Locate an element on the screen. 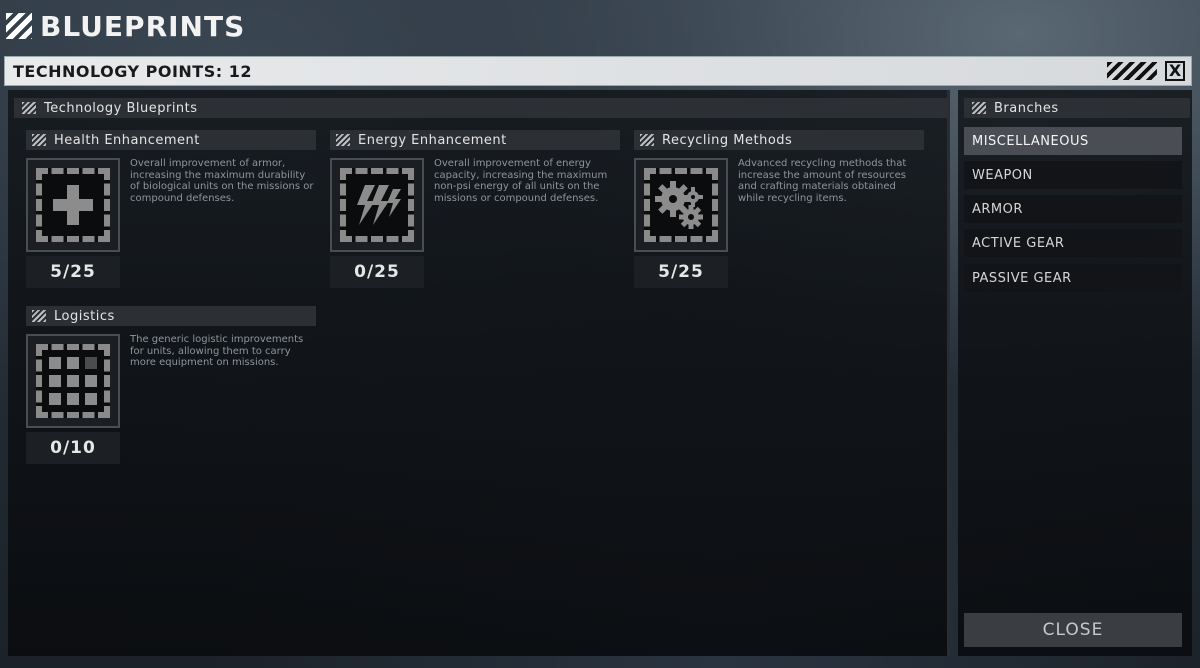 The image size is (1200, 668). card-title: Health Enhancement is located at coordinates (127, 140).